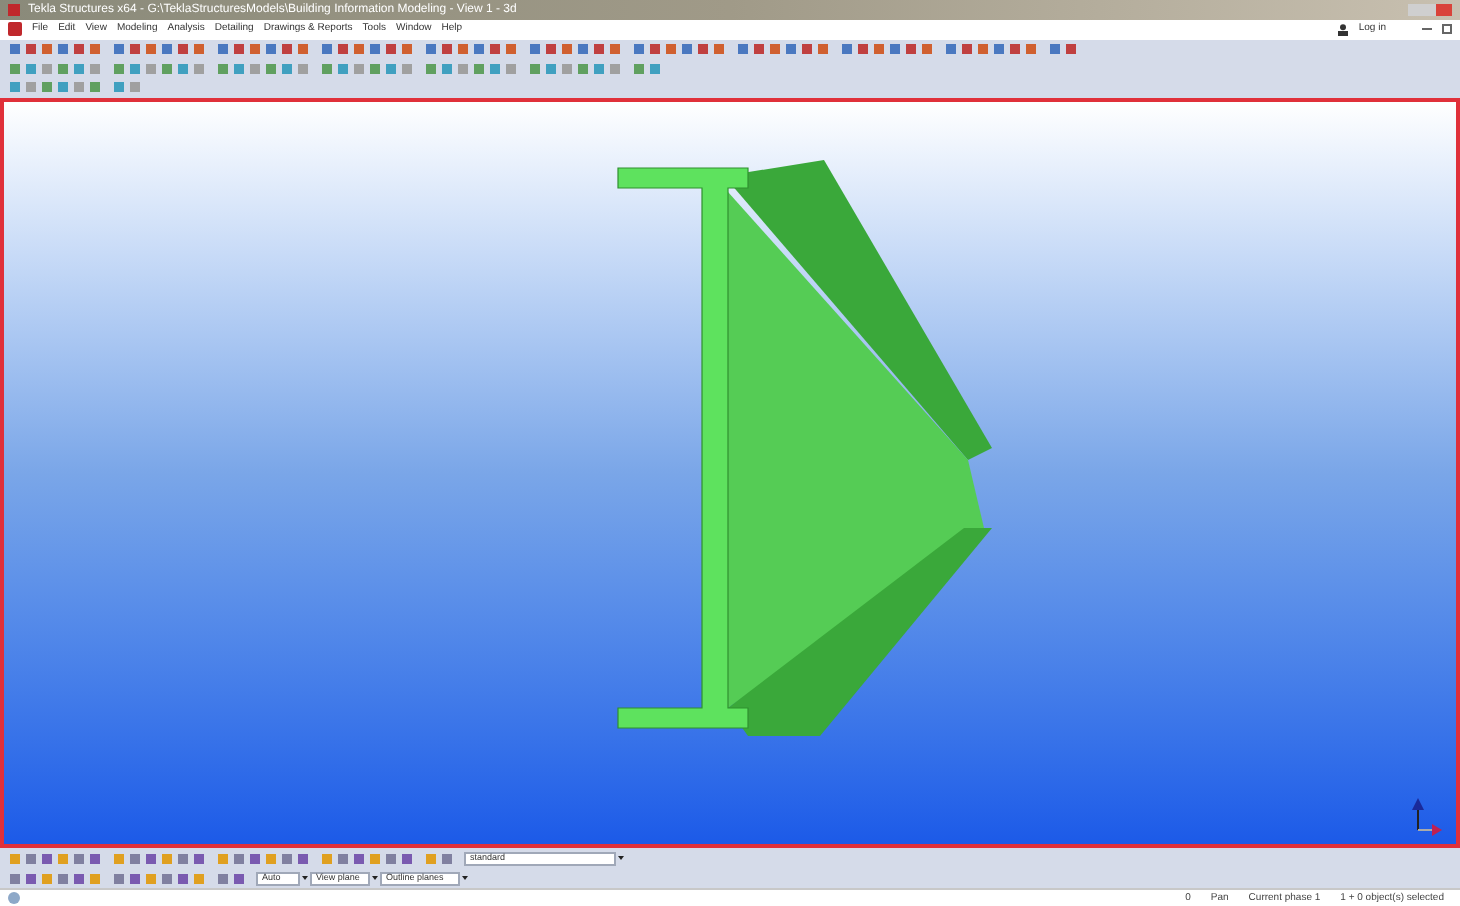 This screenshot has height=906, width=1460. What do you see at coordinates (1426, 816) in the screenshot?
I see `axis-indicator-icon` at bounding box center [1426, 816].